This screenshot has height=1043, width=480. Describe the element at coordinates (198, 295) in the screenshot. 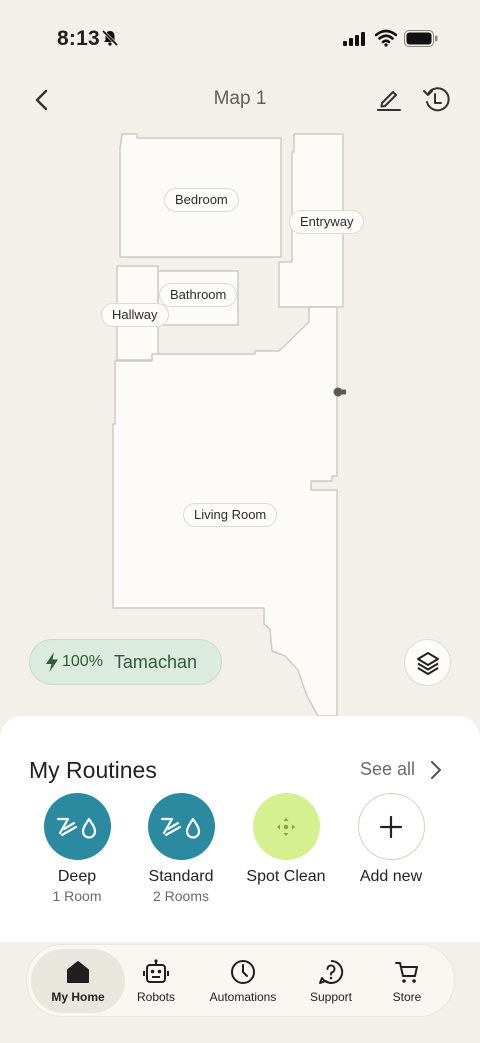

I see `room-label-bathroom: Bathroom` at that location.